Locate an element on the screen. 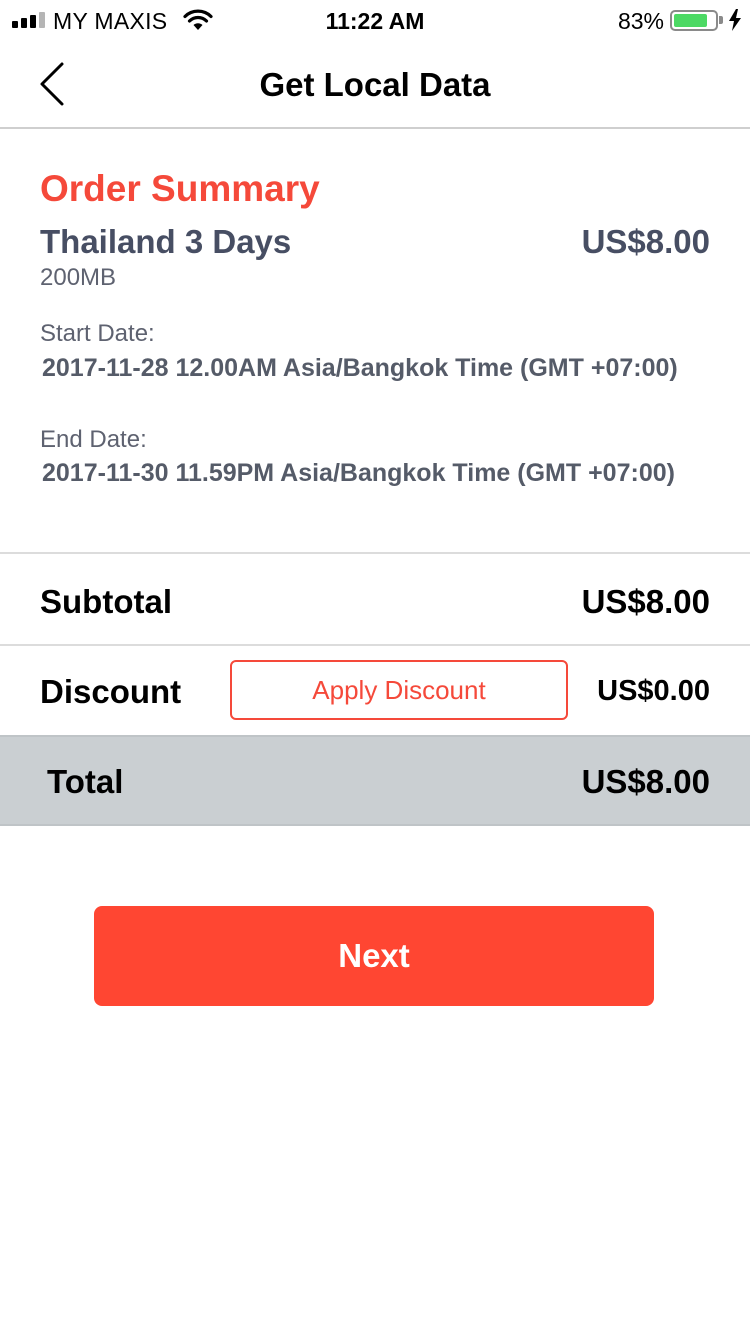 The width and height of the screenshot is (750, 1334). status-bar: MY MAXIS 11:22 AM 83% is located at coordinates (375, 20).